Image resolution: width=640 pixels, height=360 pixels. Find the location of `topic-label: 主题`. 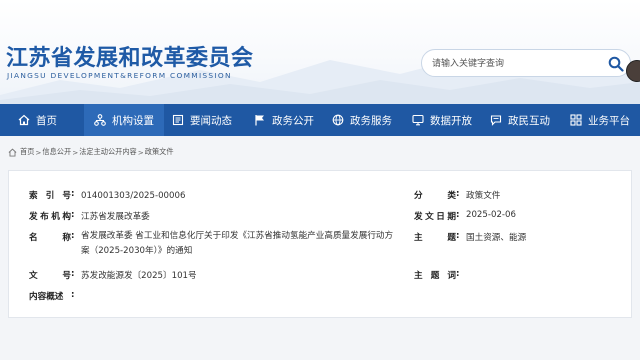

topic-label: 主题 is located at coordinates (435, 238).